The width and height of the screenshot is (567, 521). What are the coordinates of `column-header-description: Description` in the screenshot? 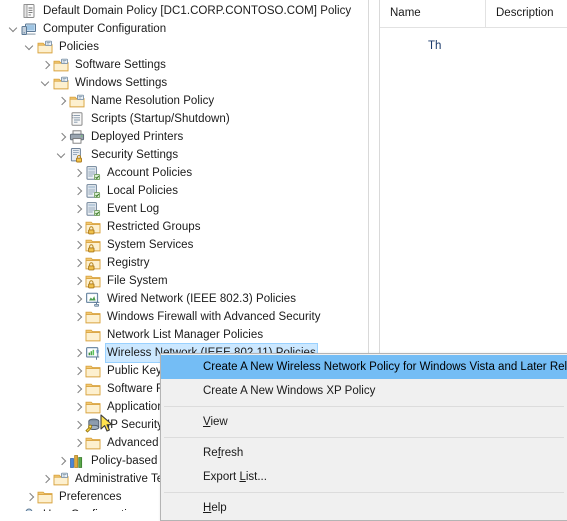 It's located at (526, 13).